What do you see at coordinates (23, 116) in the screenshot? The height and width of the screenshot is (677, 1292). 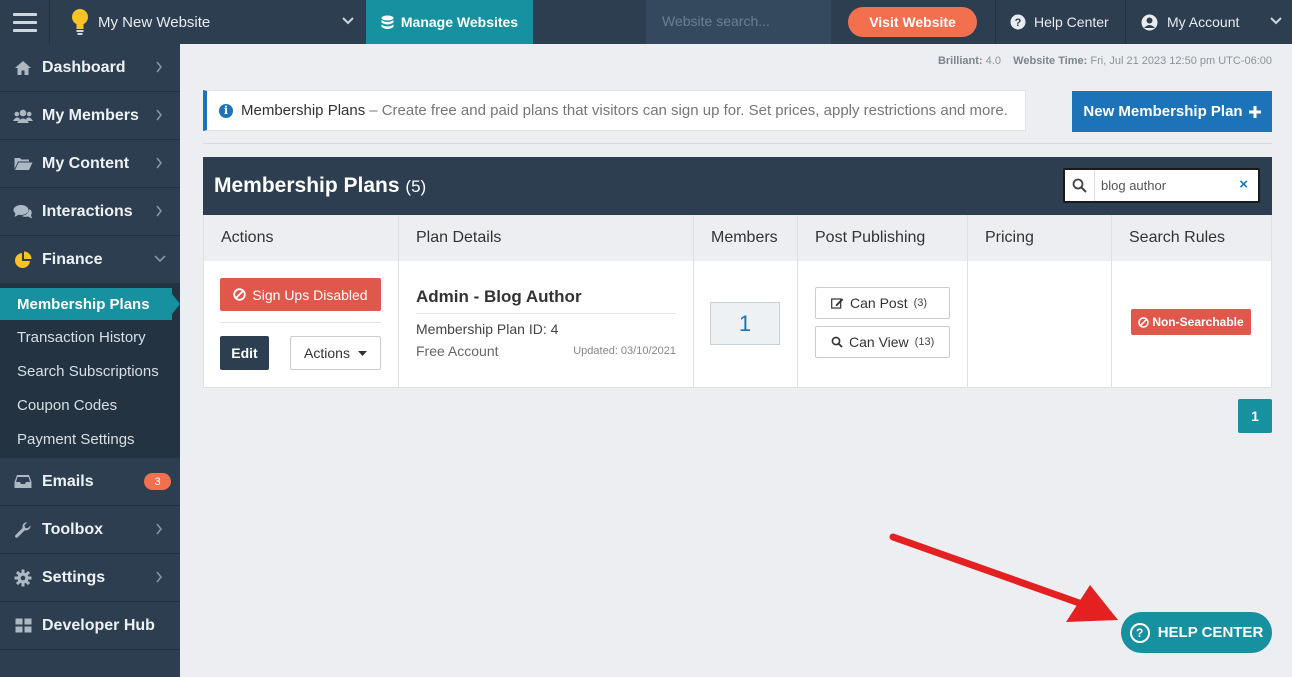 I see `users-icon` at bounding box center [23, 116].